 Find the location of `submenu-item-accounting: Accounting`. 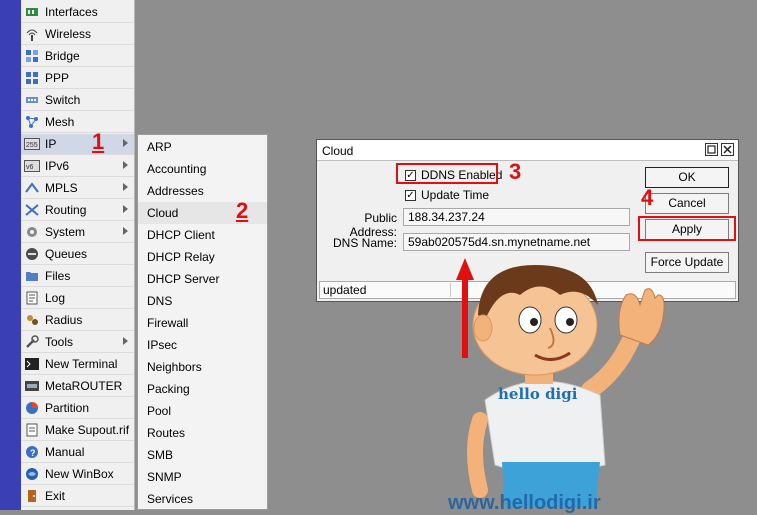

submenu-item-accounting: Accounting is located at coordinates (202, 169).